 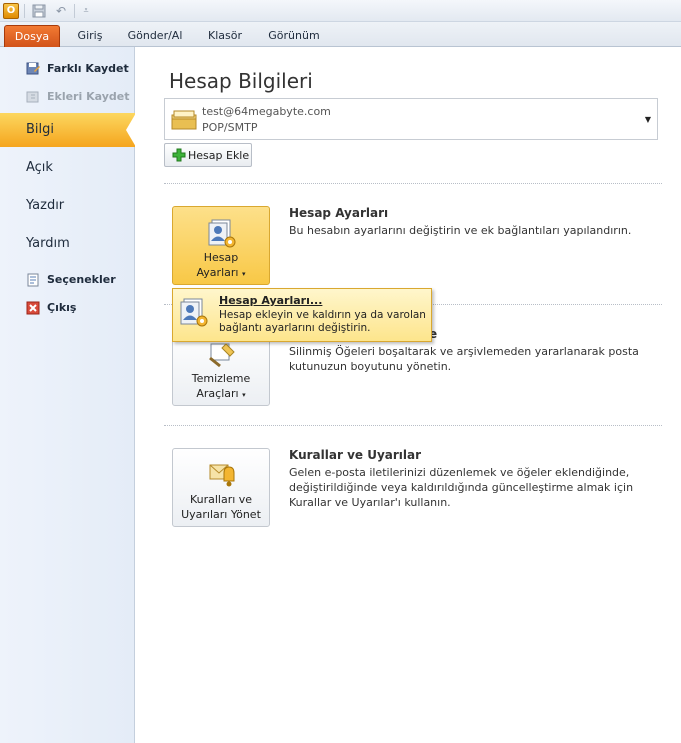 I want to click on quick-access-toolbar: O ↶ ⩡, so click(x=340, y=11).